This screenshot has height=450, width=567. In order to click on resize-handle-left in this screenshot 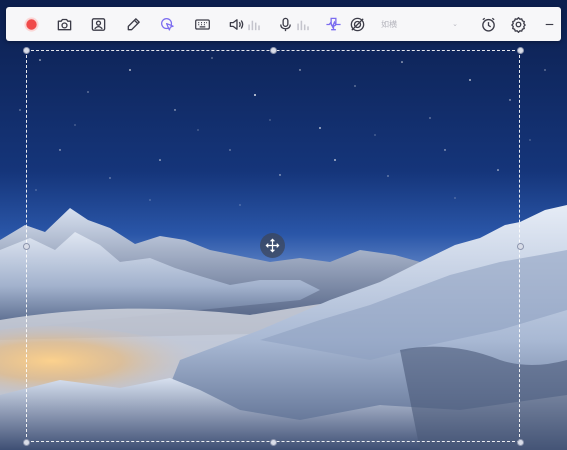, I will do `click(26, 246)`.